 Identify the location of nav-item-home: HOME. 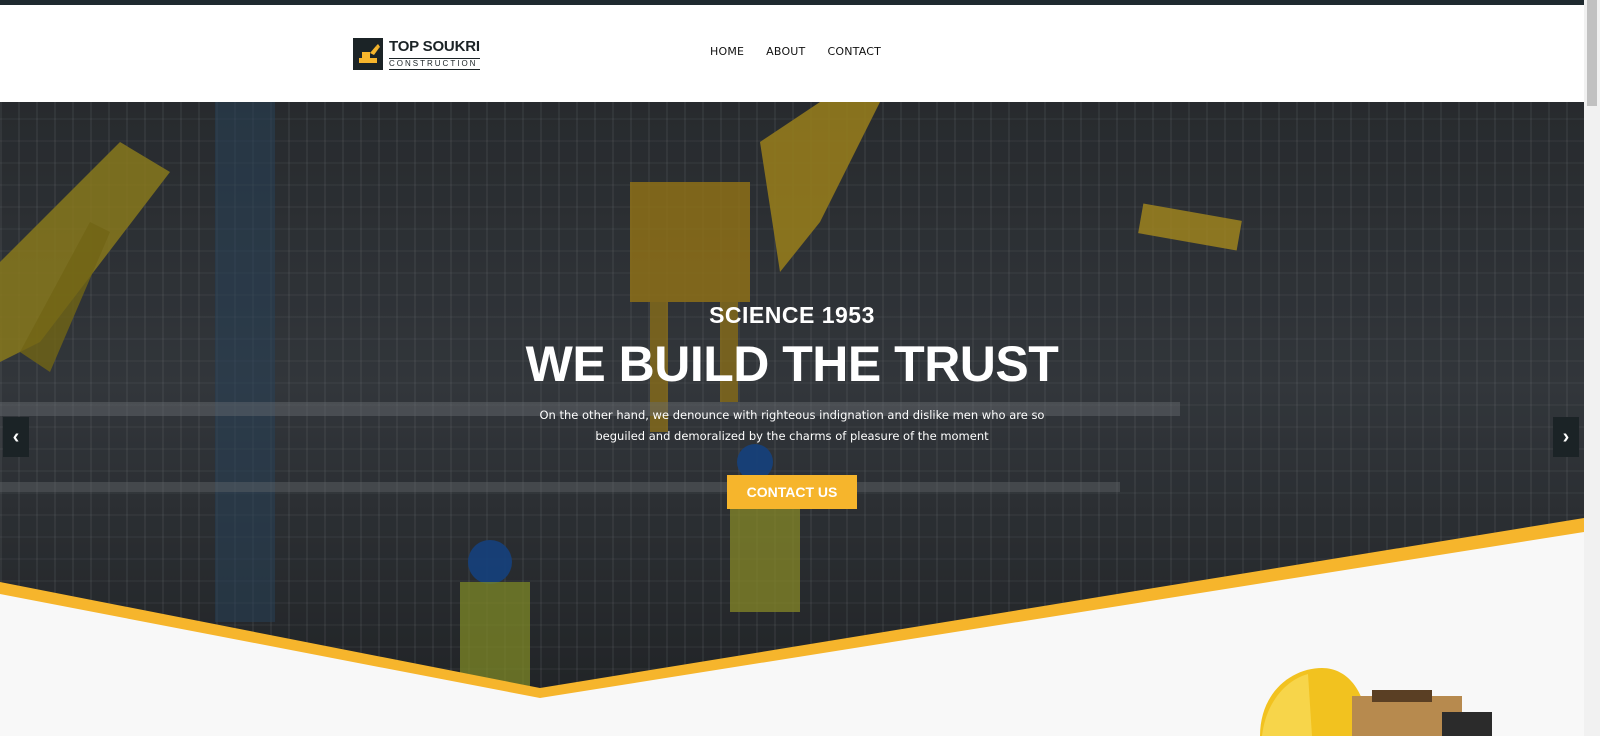
(727, 51).